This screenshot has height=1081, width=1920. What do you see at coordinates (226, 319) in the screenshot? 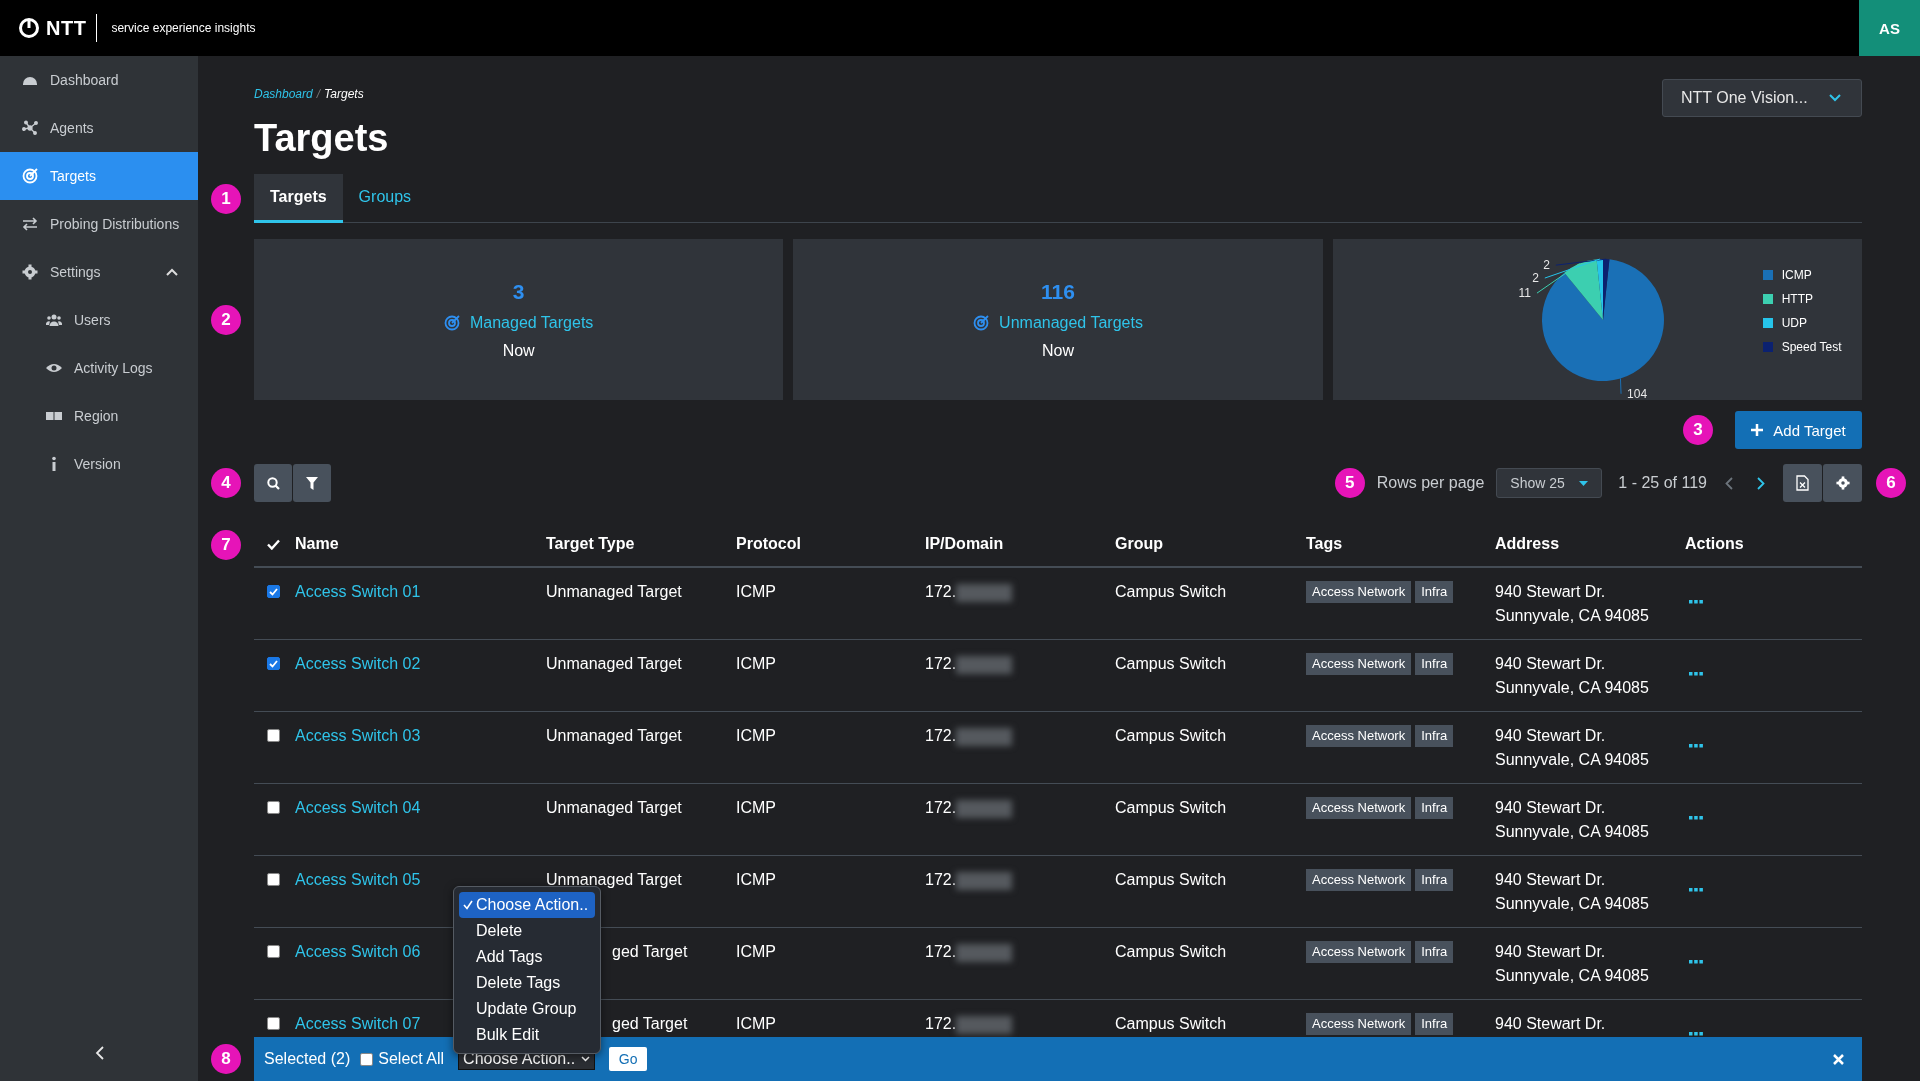
I see `callout-number: 2` at bounding box center [226, 319].